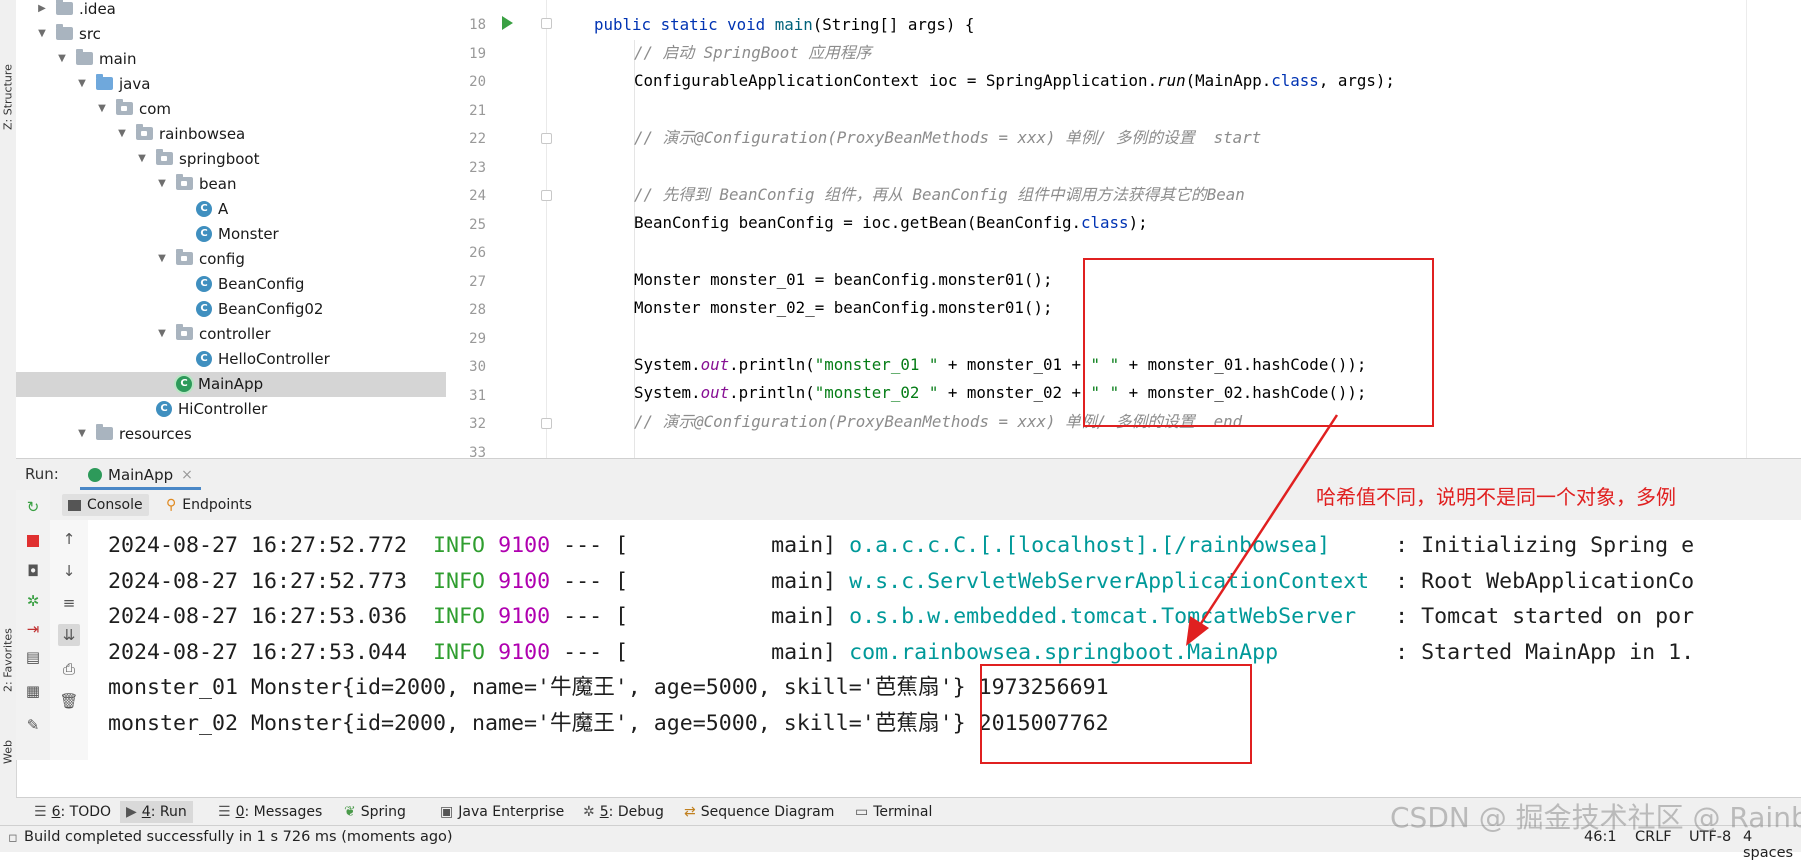 The width and height of the screenshot is (1801, 861). Describe the element at coordinates (1262, 530) in the screenshot. I see `annotation-arrow` at that location.